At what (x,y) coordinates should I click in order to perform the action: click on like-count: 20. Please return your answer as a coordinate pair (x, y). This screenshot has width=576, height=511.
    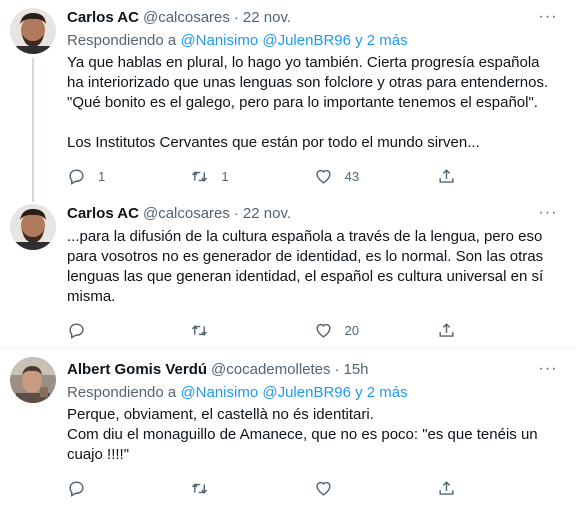
    Looking at the image, I should click on (352, 330).